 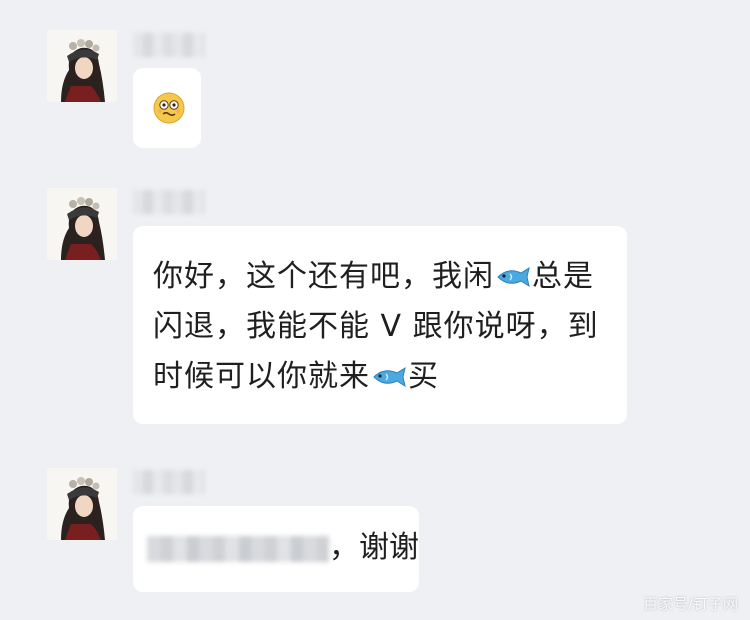 I want to click on shocked-face-icon, so click(x=169, y=108).